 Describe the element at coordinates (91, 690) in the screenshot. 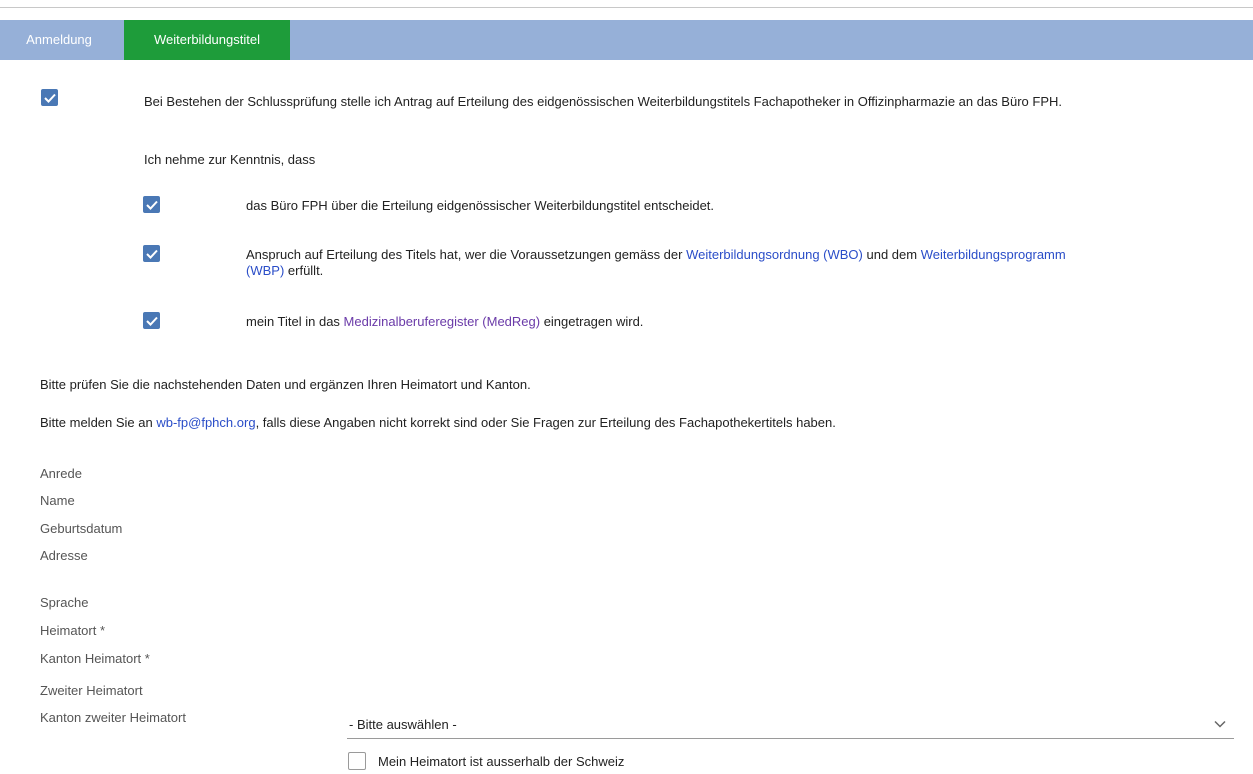

I see `label-zweiter-heimatort: Zweiter Heimatort` at that location.